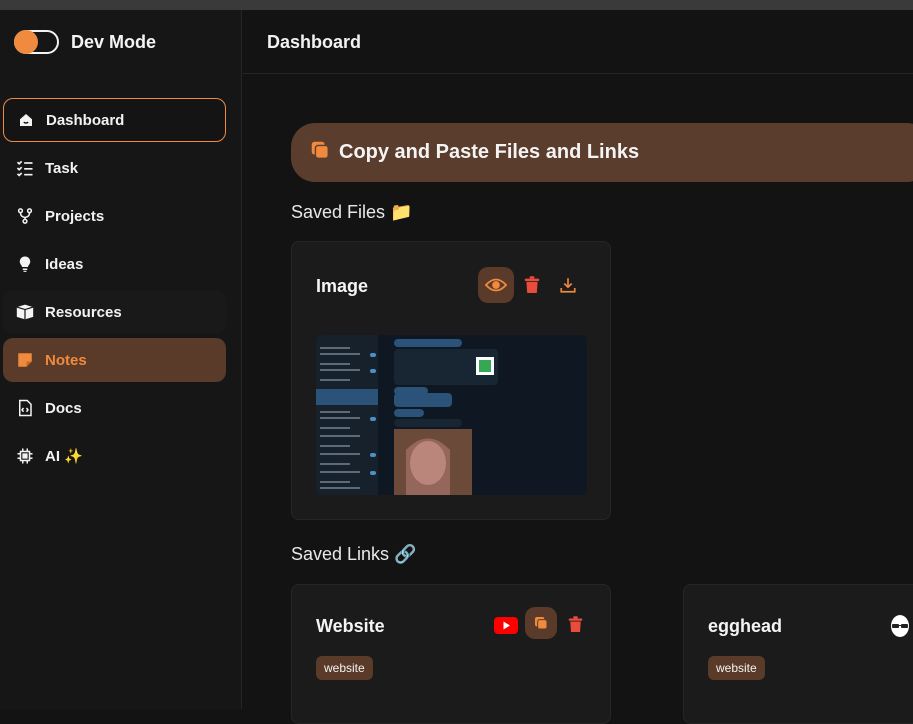 This screenshot has height=724, width=913. Describe the element at coordinates (451, 654) in the screenshot. I see `link-card: Website website` at that location.